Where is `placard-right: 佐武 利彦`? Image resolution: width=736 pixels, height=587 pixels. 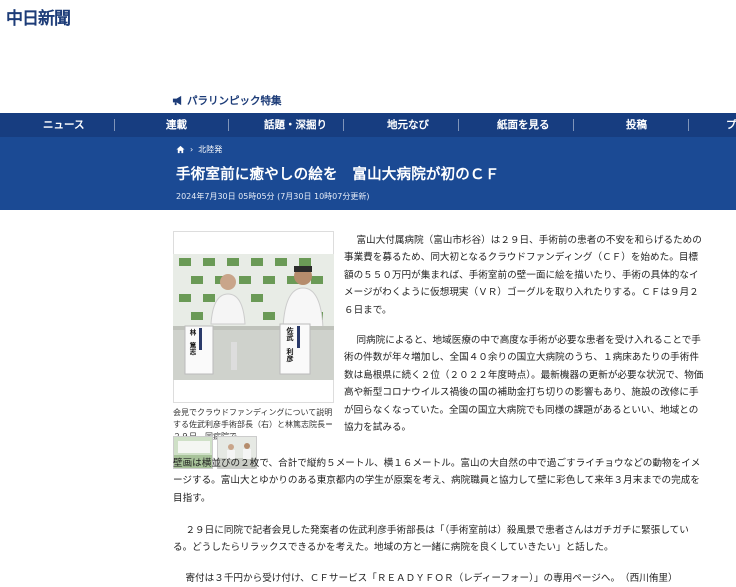 placard-right: 佐武 利彦 is located at coordinates (290, 344).